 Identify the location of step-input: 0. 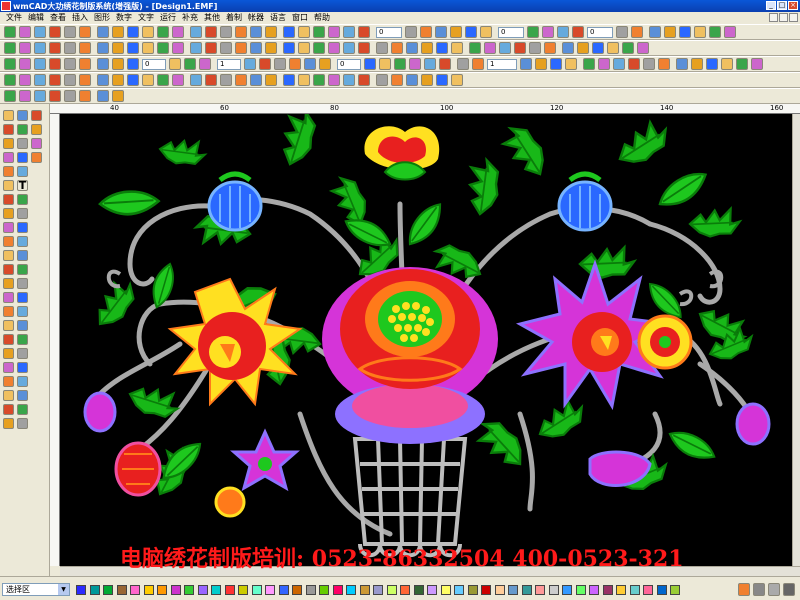
(349, 64).